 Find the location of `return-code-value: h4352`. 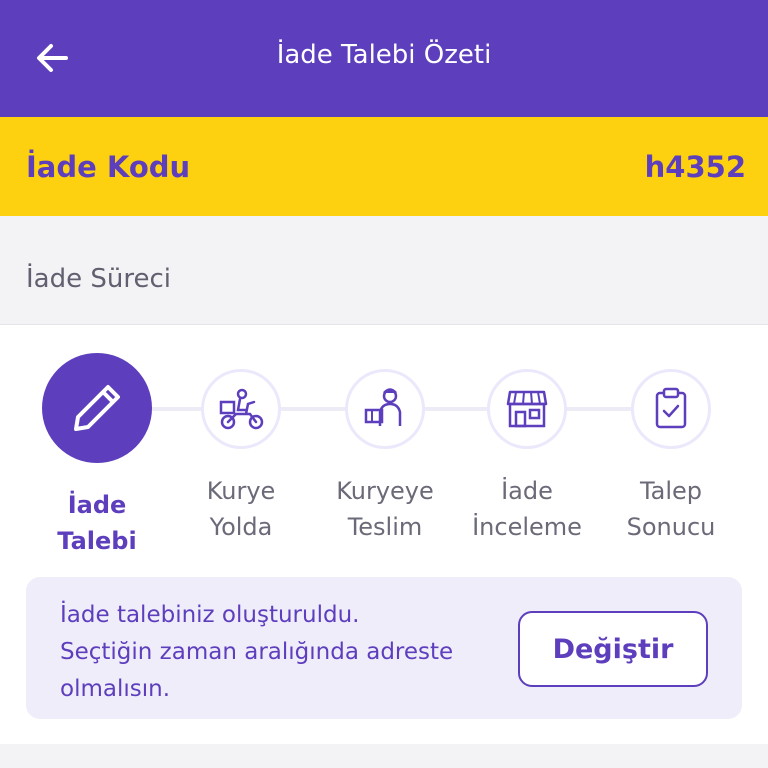

return-code-value: h4352 is located at coordinates (695, 167).